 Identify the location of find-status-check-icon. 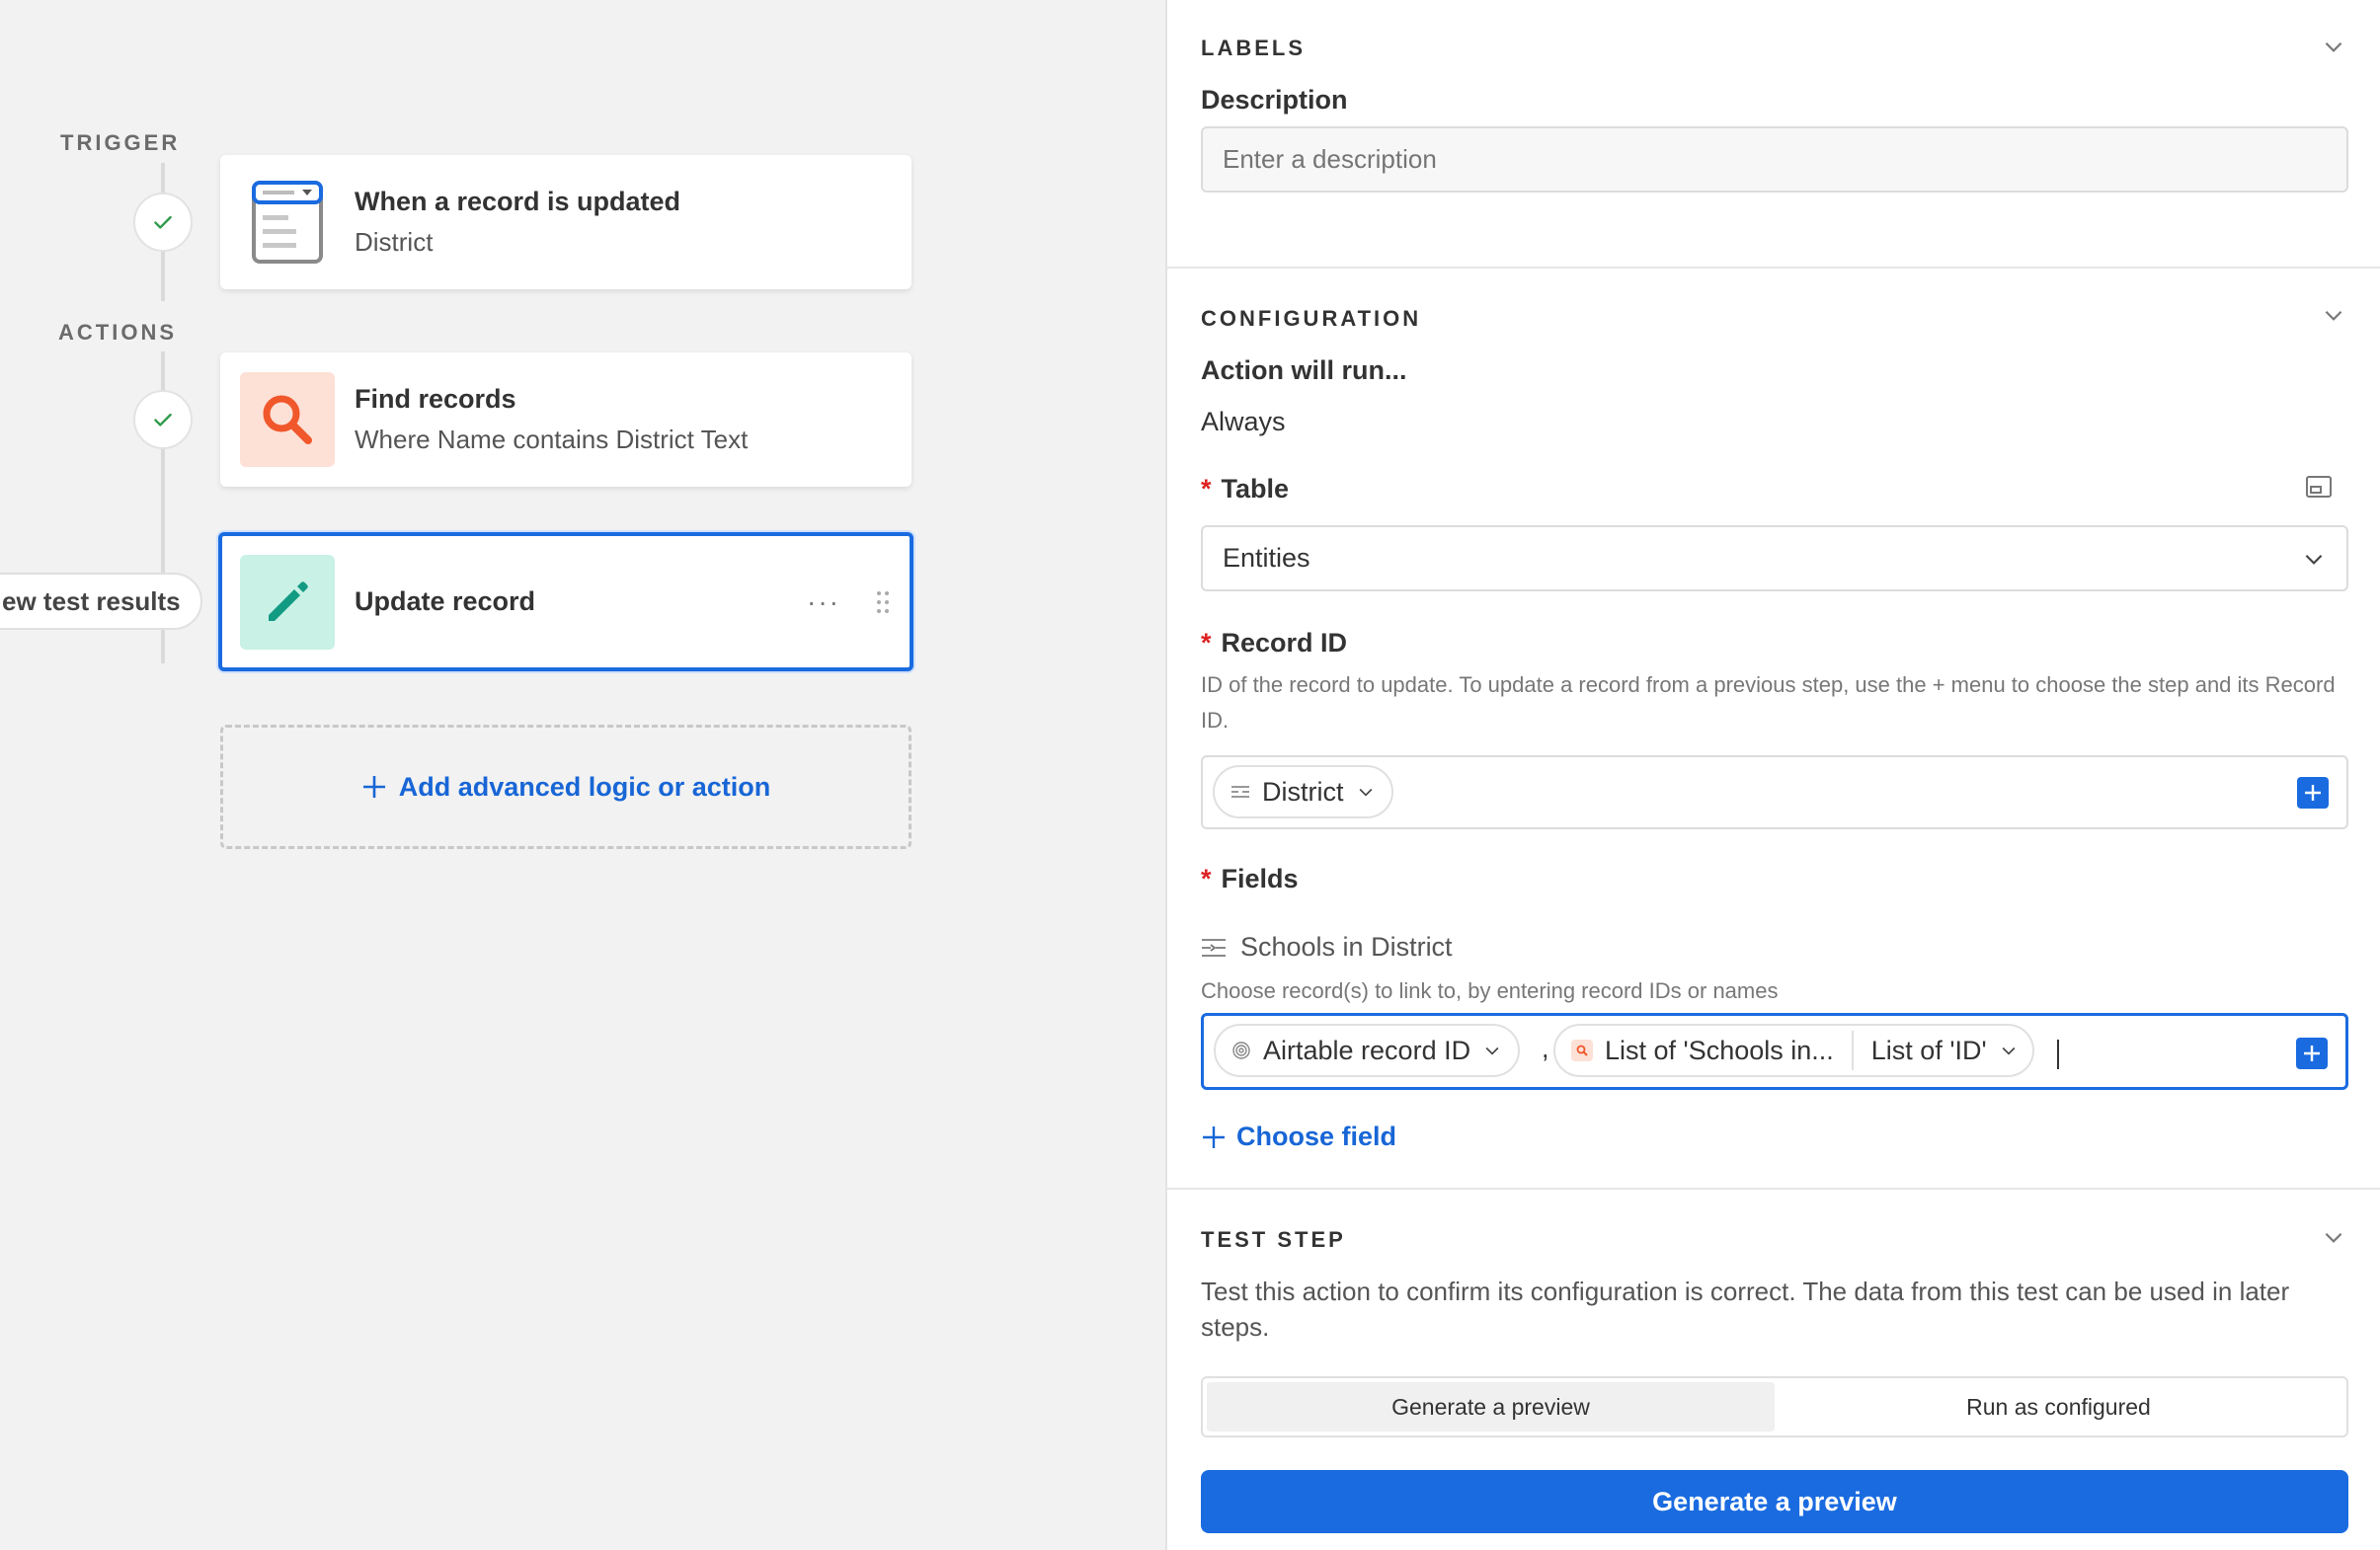
(163, 419).